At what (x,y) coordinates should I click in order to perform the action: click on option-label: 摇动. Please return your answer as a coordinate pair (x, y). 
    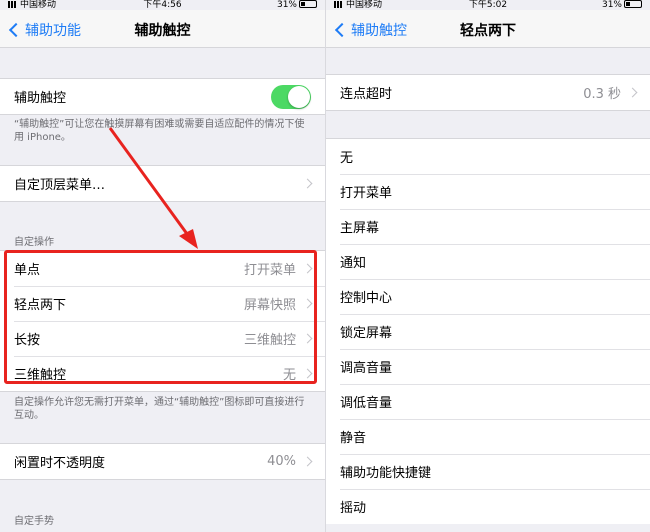
    Looking at the image, I should click on (353, 508).